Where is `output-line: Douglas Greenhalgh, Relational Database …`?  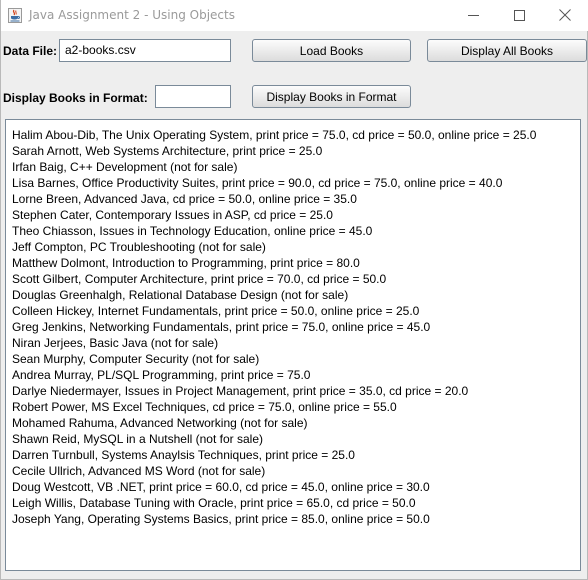 output-line: Douglas Greenhalgh, Relational Database … is located at coordinates (180, 295).